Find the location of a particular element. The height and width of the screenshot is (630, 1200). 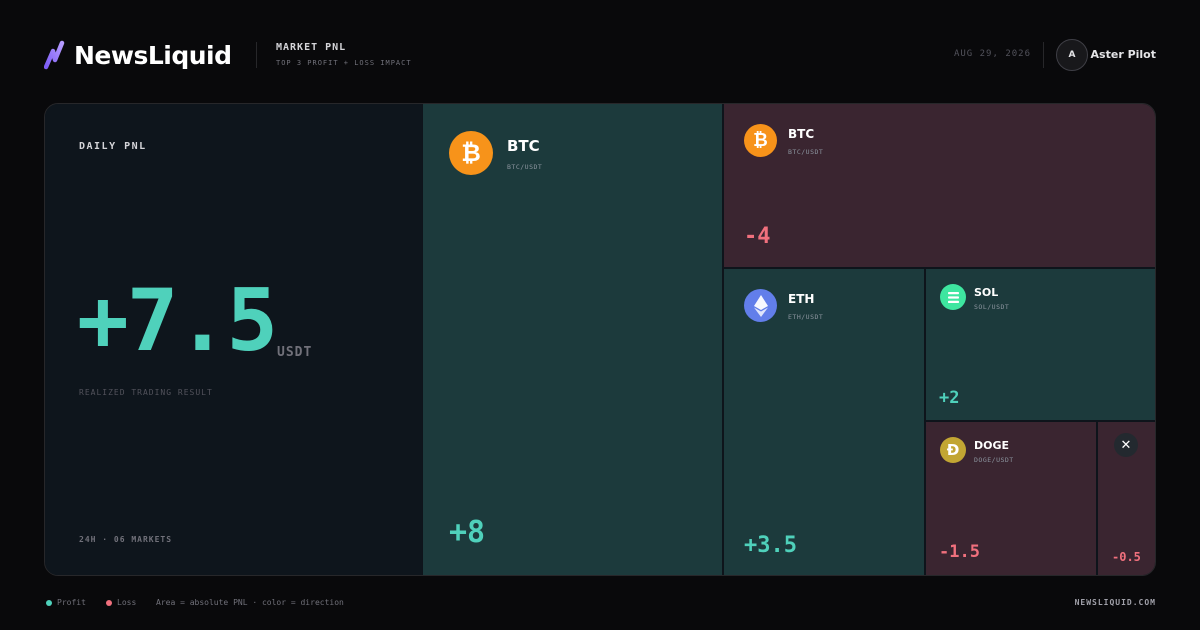

report-date: AUG 29, 2026 is located at coordinates (992, 54).